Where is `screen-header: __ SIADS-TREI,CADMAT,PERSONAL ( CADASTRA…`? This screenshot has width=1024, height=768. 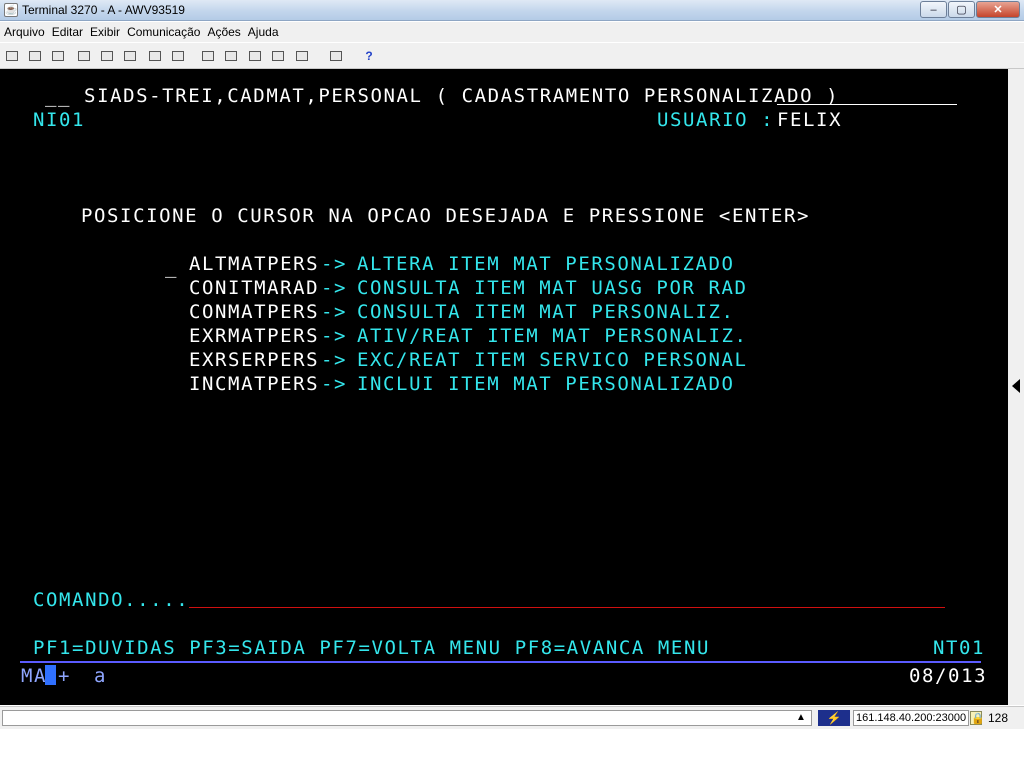 screen-header: __ SIADS-TREI,CADMAT,PERSONAL ( CADASTRA… is located at coordinates (442, 96).